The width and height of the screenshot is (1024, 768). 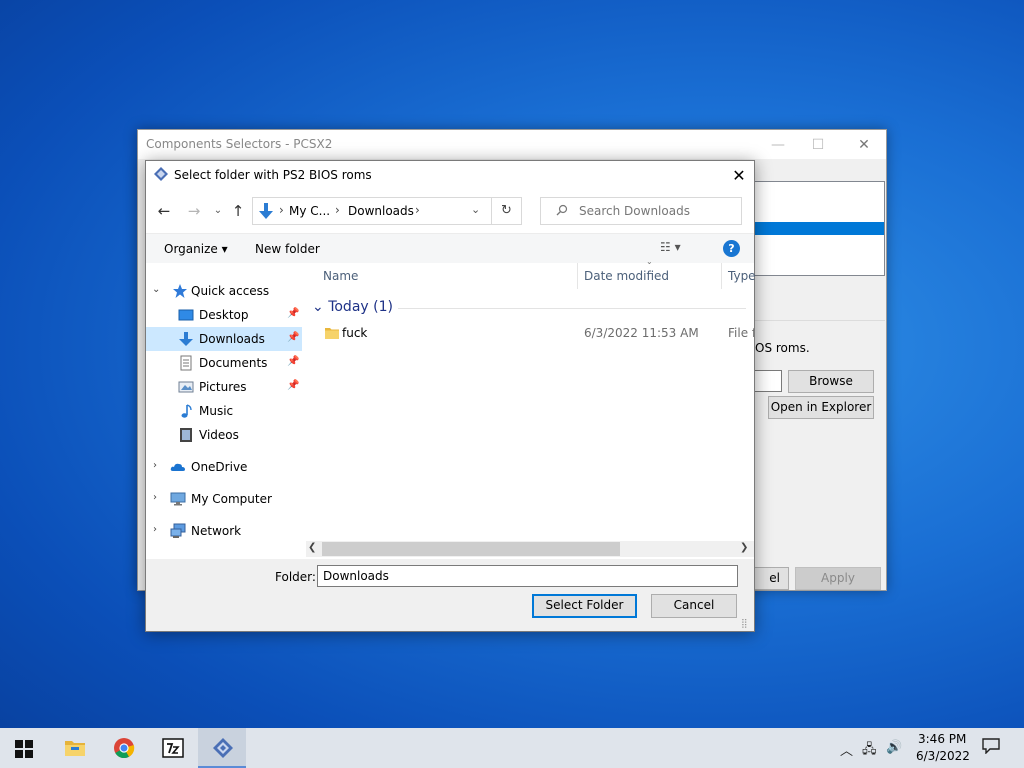 What do you see at coordinates (381, 211) in the screenshot?
I see `breadcrumb-downloads: Downloads` at bounding box center [381, 211].